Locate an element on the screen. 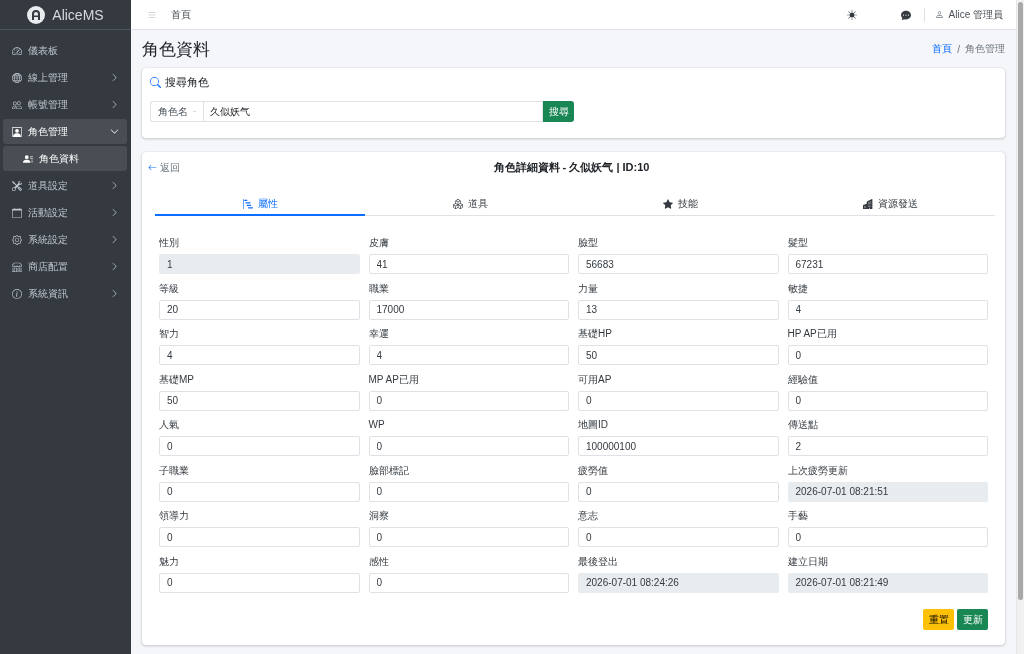 Image resolution: width=1024 pixels, height=654 pixels. field-label: 基礎HP is located at coordinates (595, 334).